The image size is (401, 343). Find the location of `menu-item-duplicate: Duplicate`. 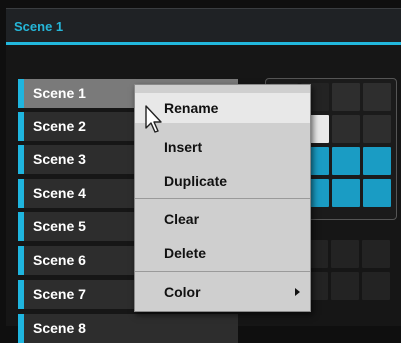

menu-item-duplicate: Duplicate is located at coordinates (222, 181).